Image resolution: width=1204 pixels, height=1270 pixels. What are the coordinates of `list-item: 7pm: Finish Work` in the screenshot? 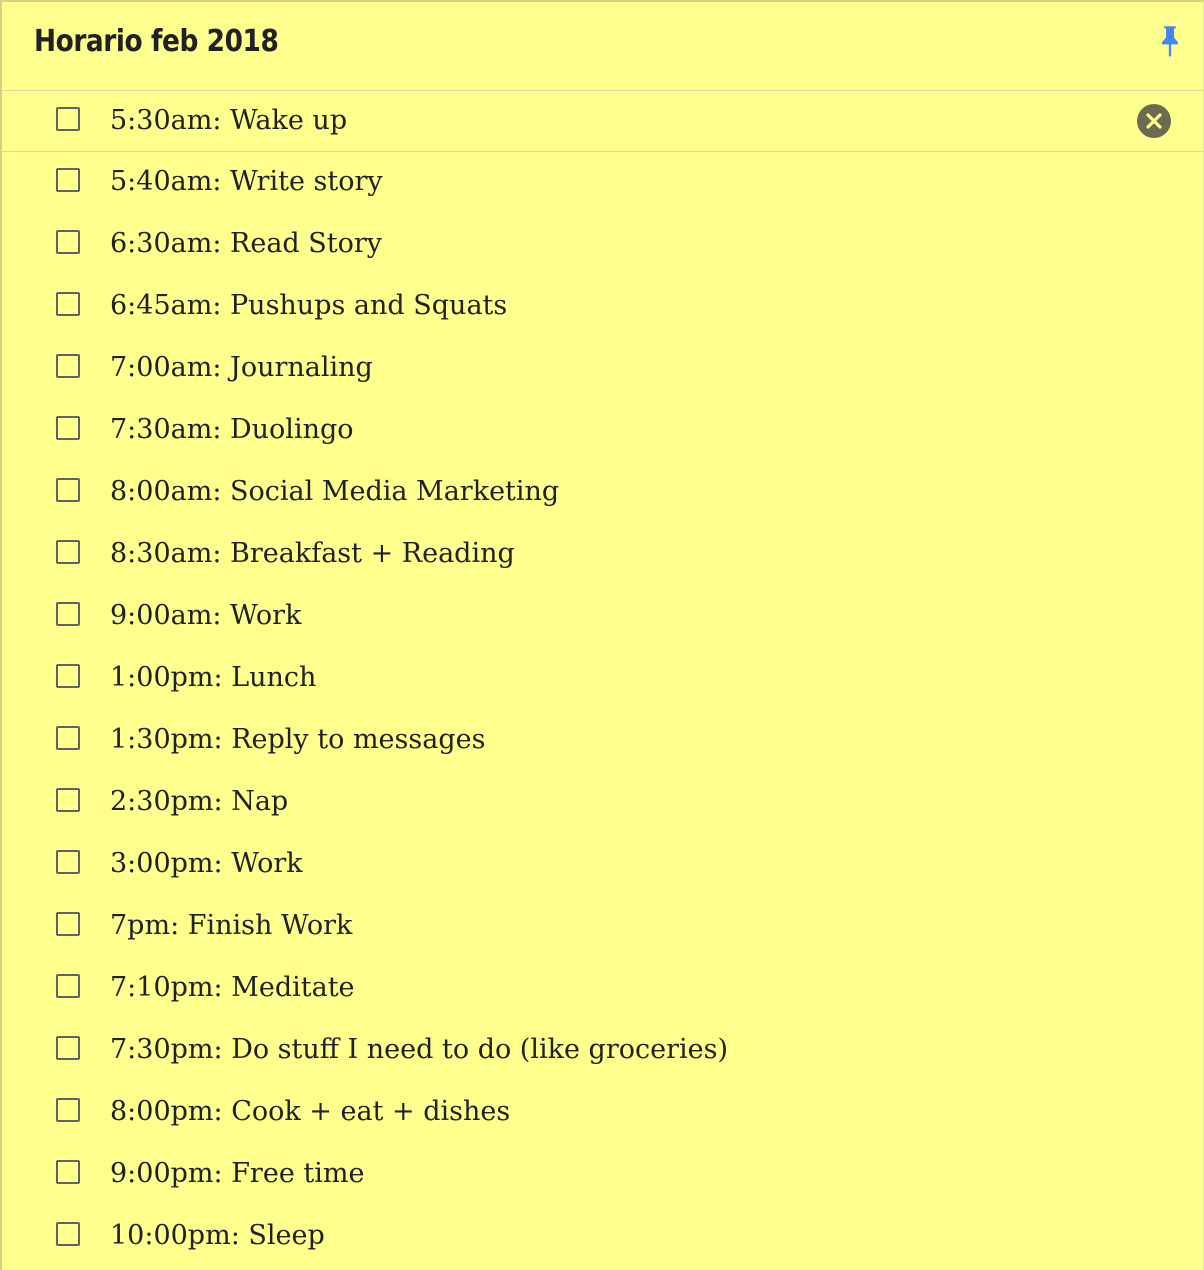 It's located at (602, 927).